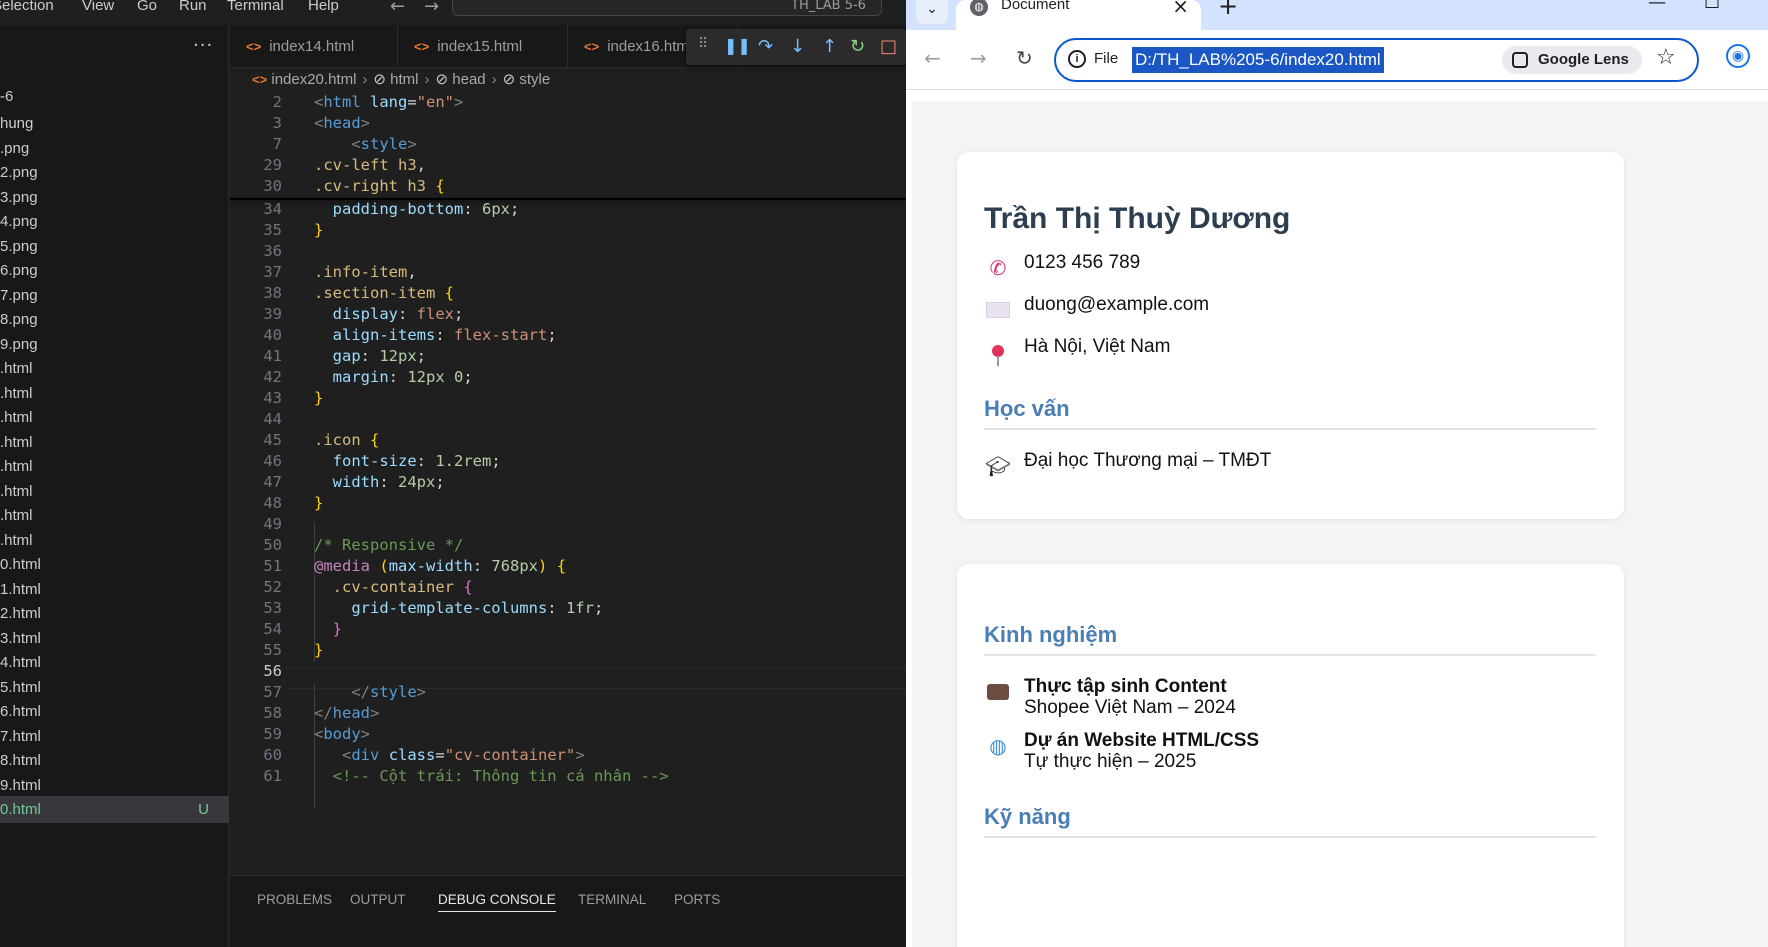 The height and width of the screenshot is (947, 1768). I want to click on drag-handle-icon: ⠿, so click(703, 44).